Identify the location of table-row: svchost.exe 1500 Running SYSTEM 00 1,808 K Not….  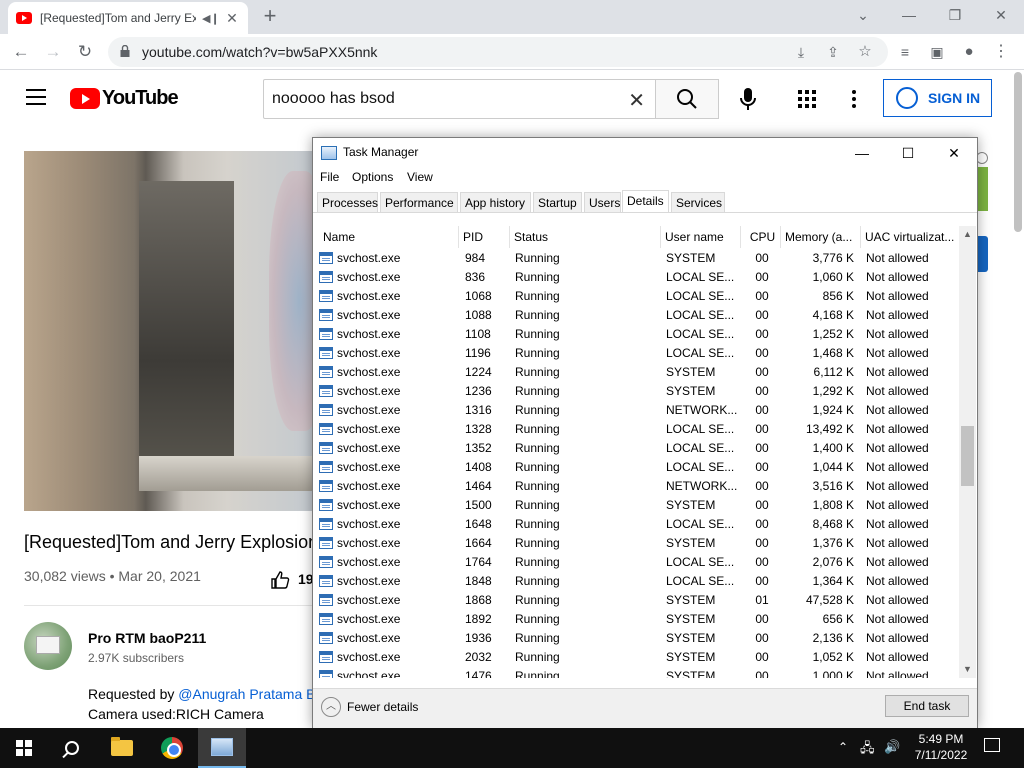
(638, 505).